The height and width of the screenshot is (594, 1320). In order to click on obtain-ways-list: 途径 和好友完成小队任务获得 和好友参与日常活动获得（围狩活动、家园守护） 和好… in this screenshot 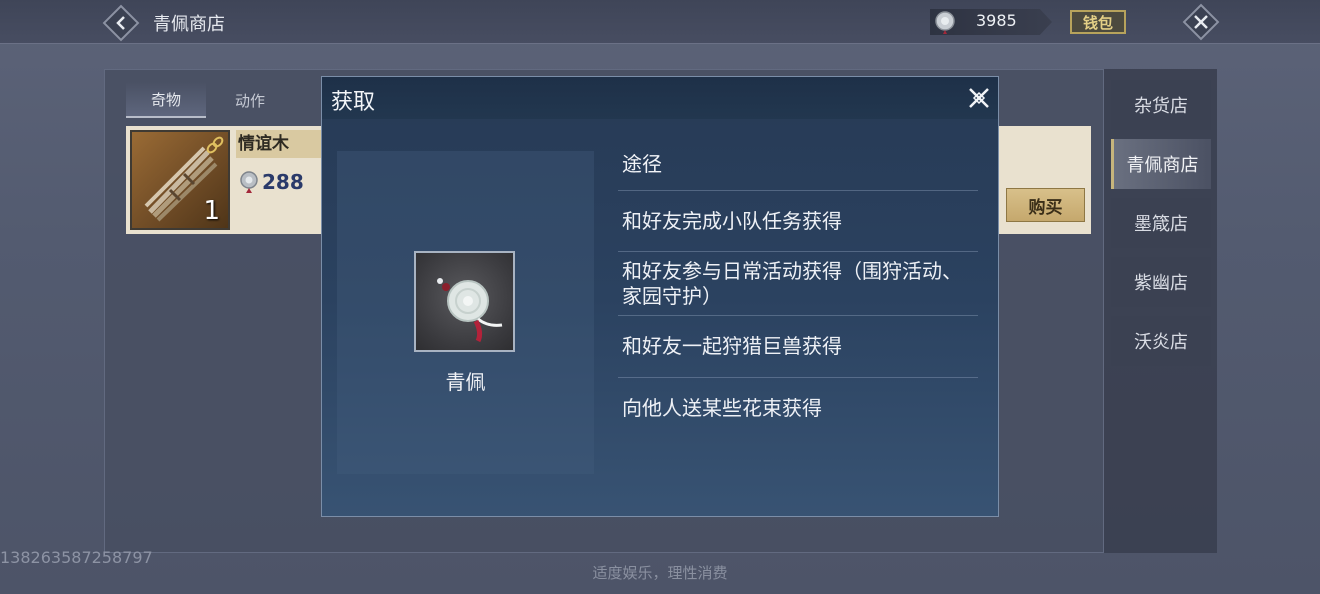, I will do `click(798, 288)`.